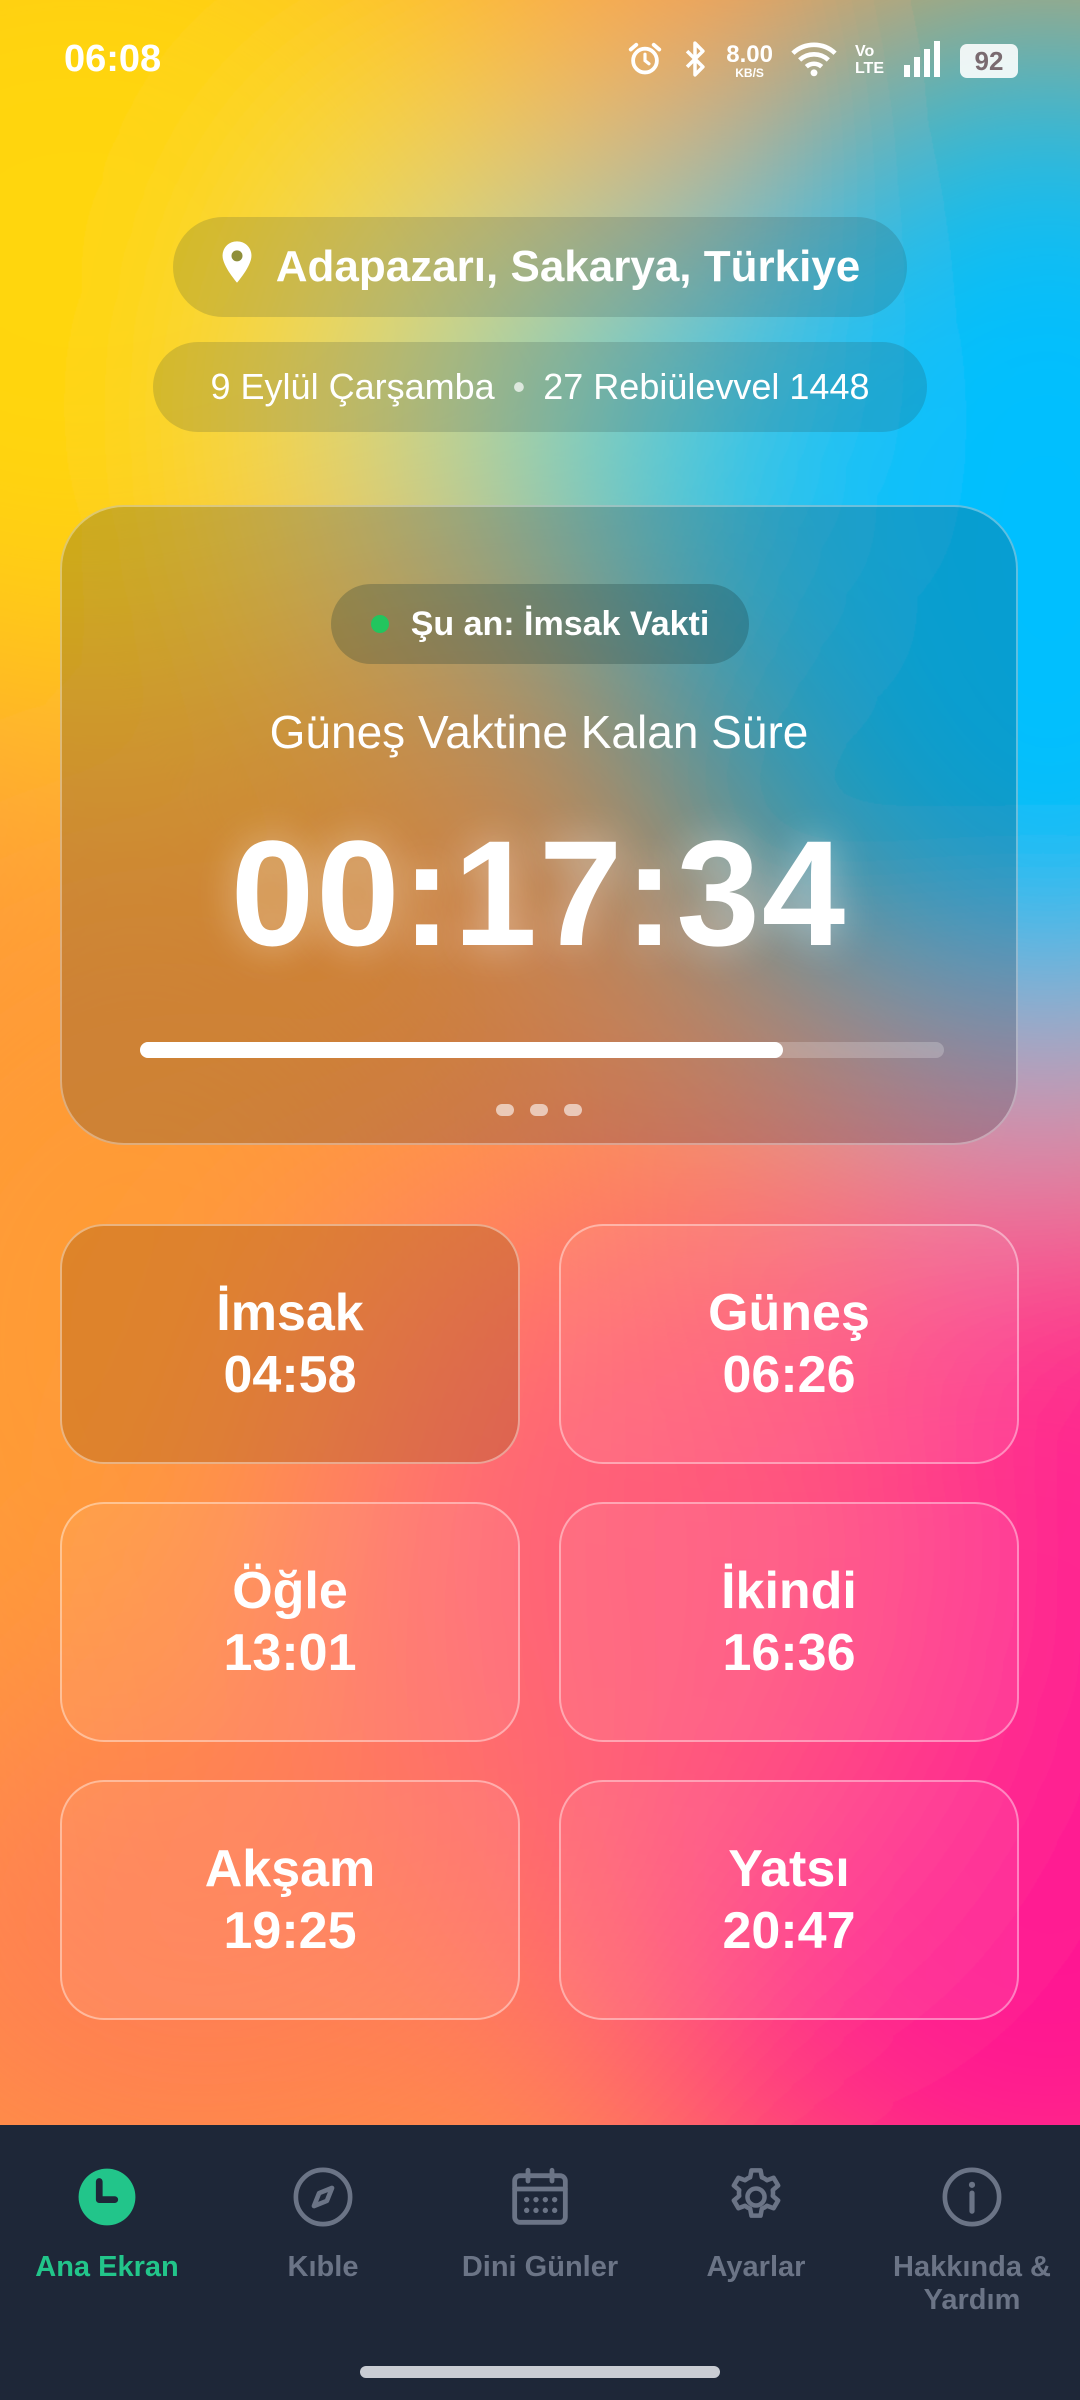 The height and width of the screenshot is (2400, 1080). I want to click on prayer-tile-aksam: Akşam 19:25, so click(290, 1900).